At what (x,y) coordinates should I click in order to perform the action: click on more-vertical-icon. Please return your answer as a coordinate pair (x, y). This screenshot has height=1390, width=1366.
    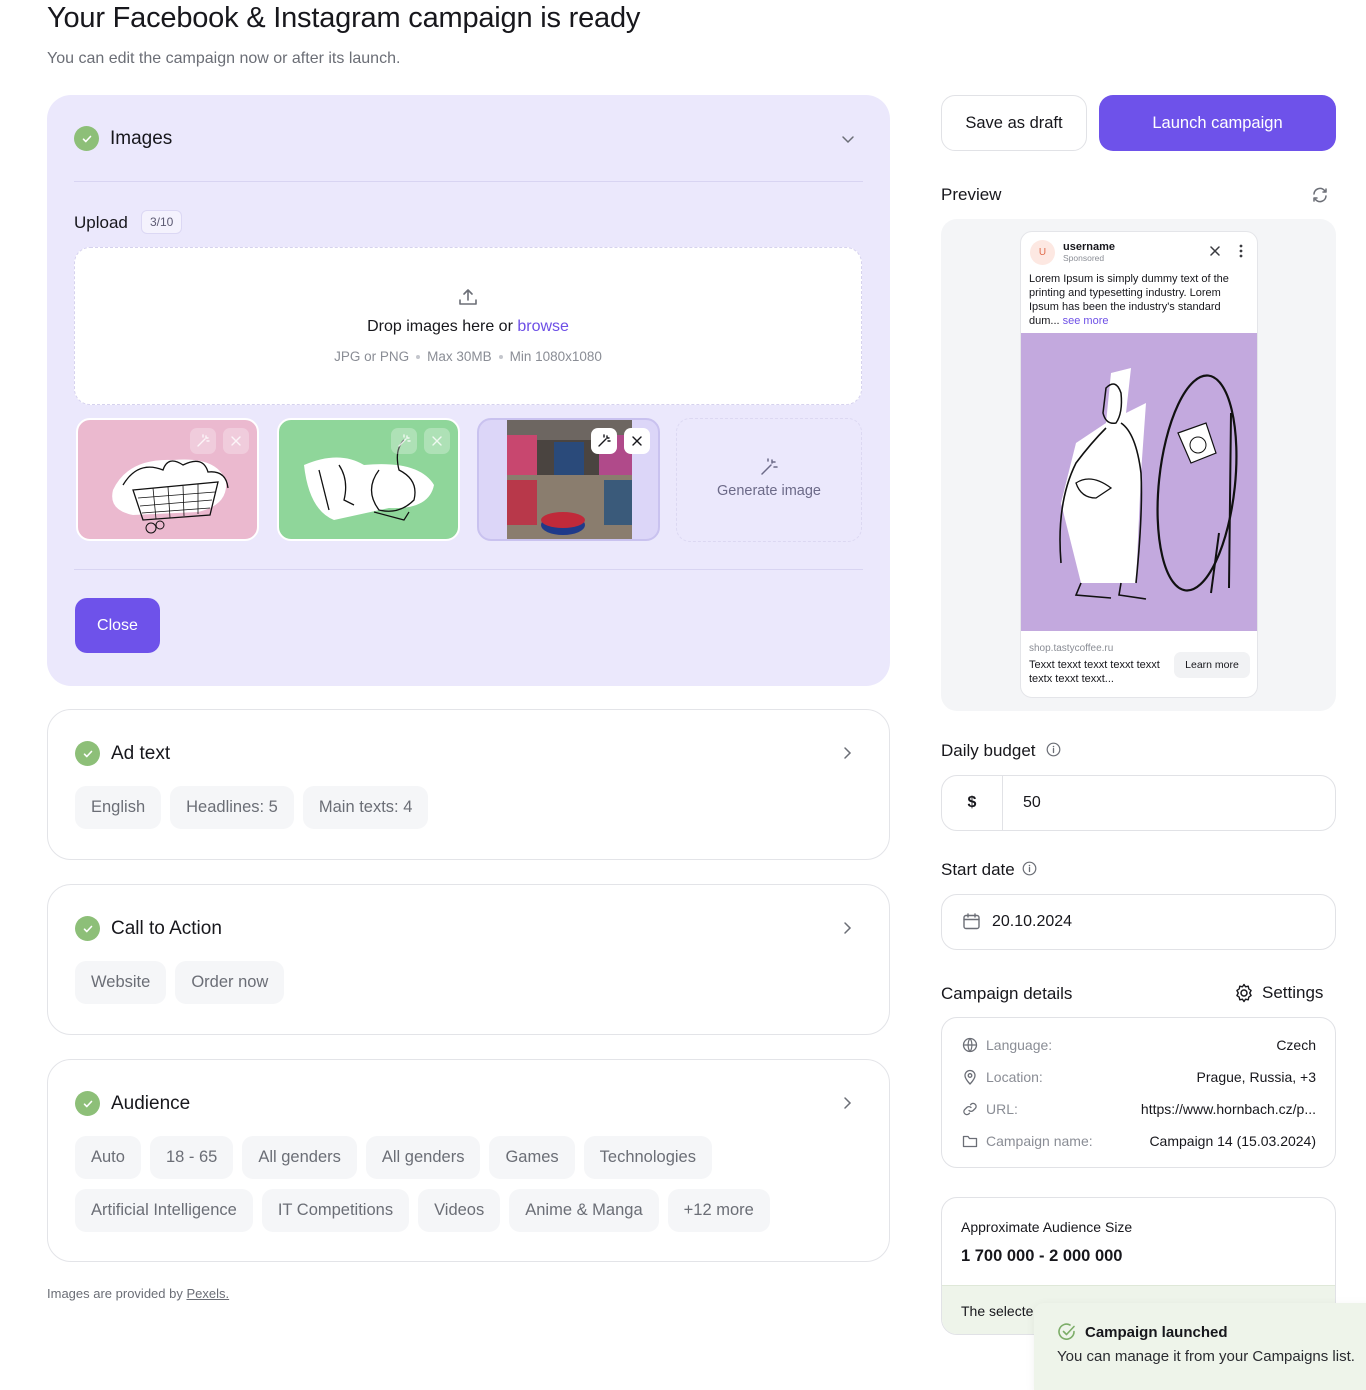
    Looking at the image, I should click on (1241, 253).